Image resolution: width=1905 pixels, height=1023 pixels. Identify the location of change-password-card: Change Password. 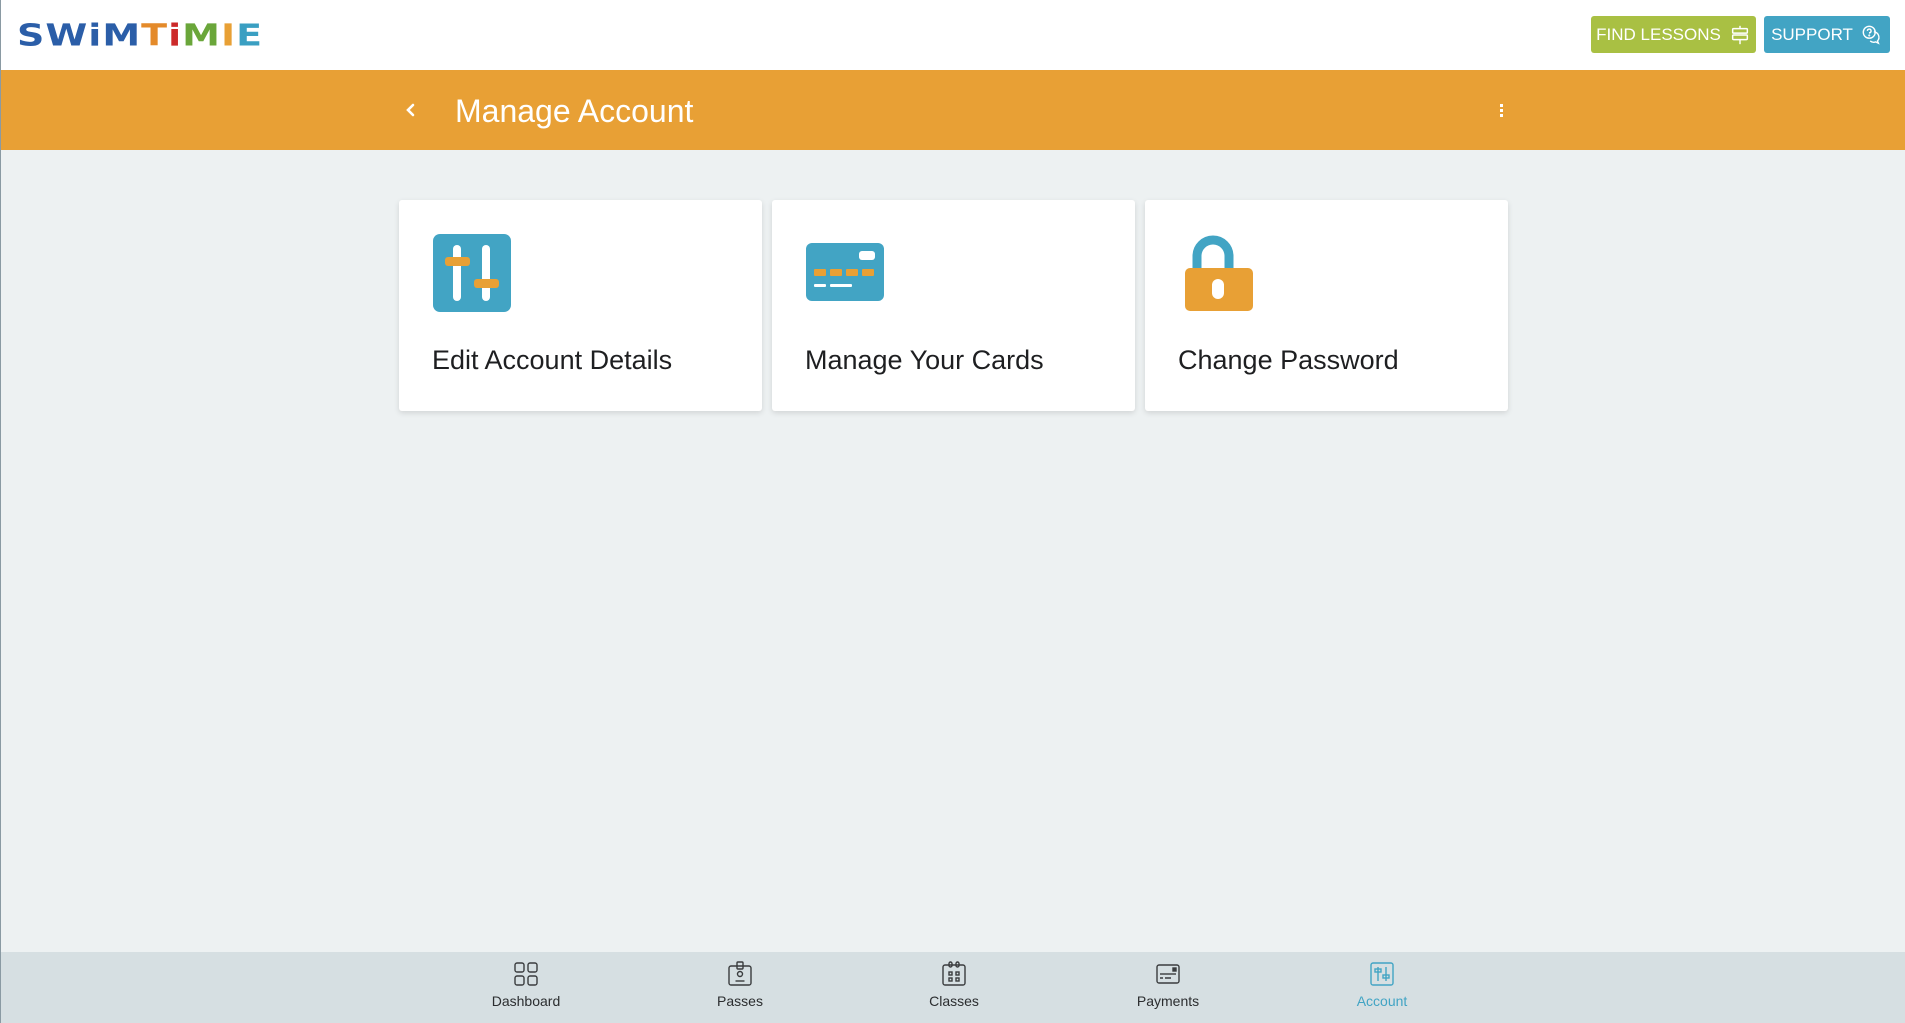
(1326, 305).